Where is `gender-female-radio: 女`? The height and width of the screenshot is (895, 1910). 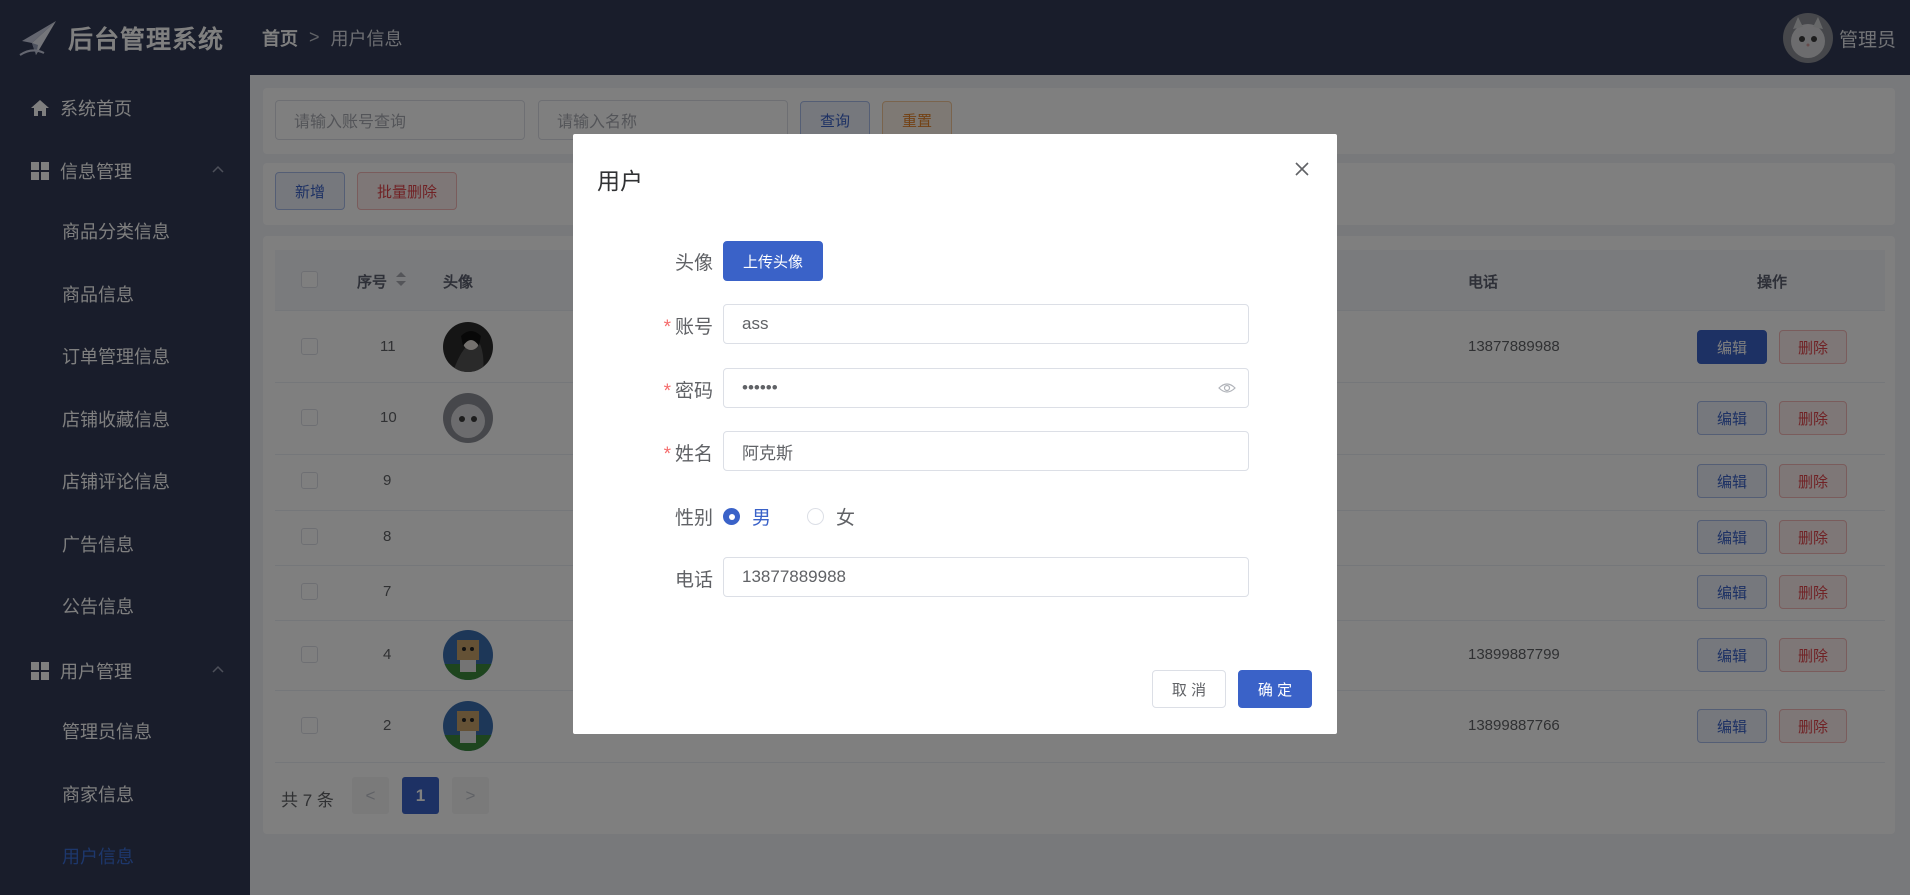
gender-female-radio: 女 is located at coordinates (831, 516).